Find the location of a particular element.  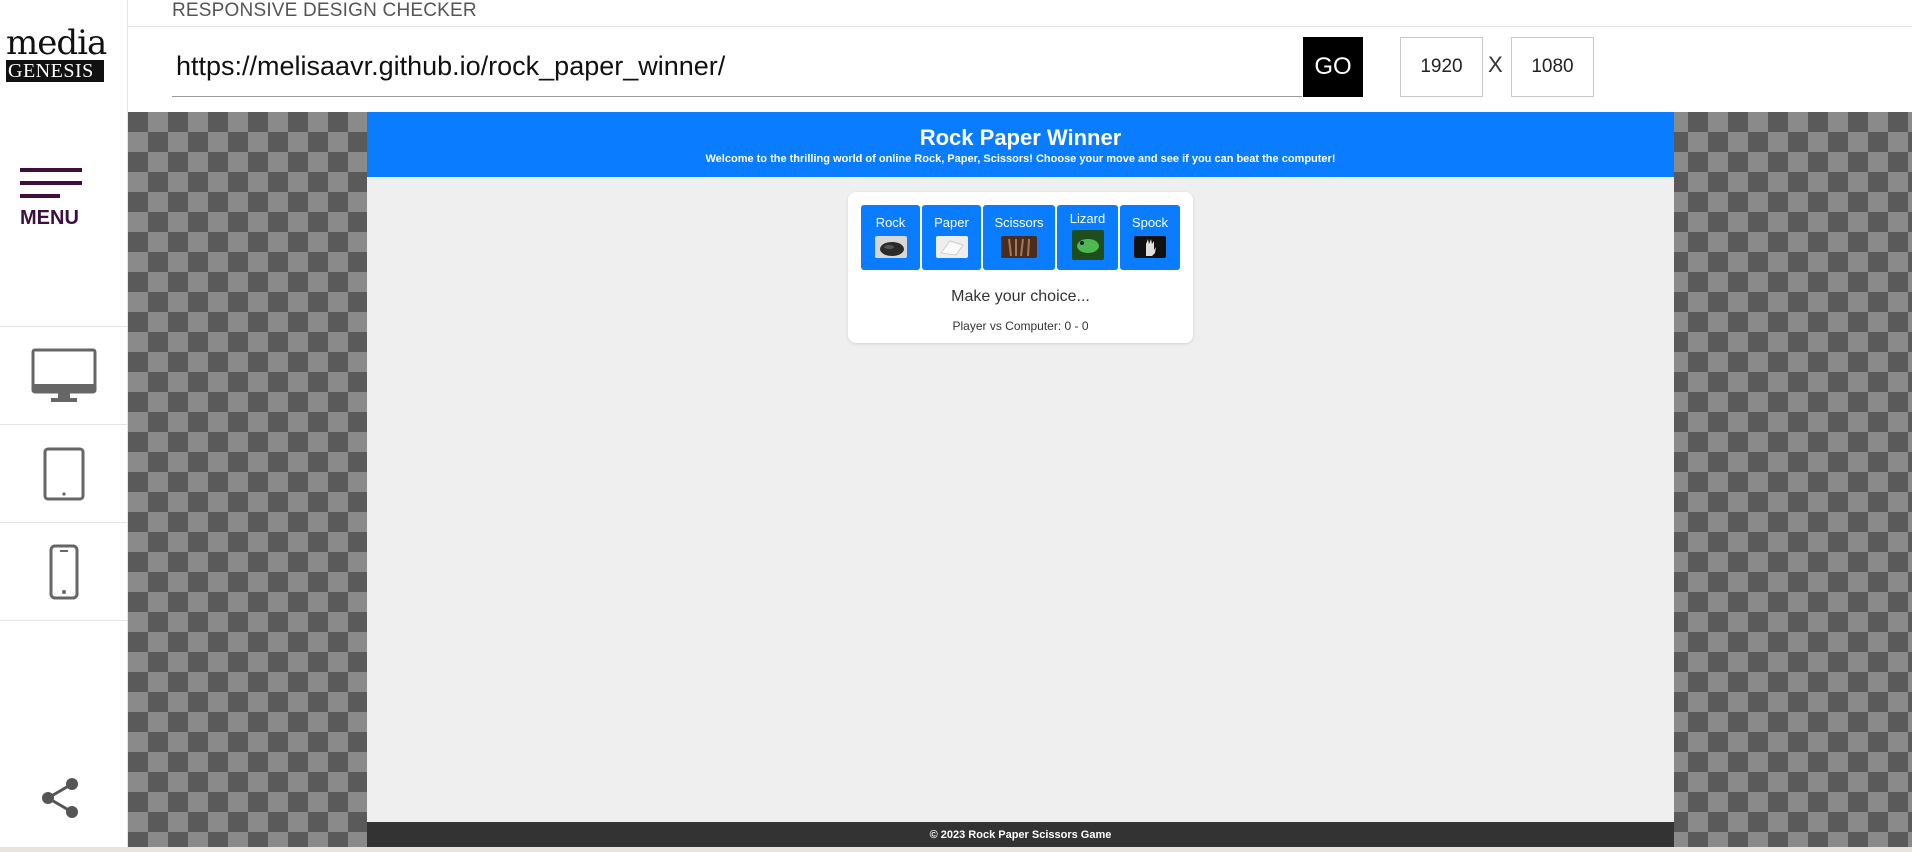

lizard-image-icon is located at coordinates (1087, 245).